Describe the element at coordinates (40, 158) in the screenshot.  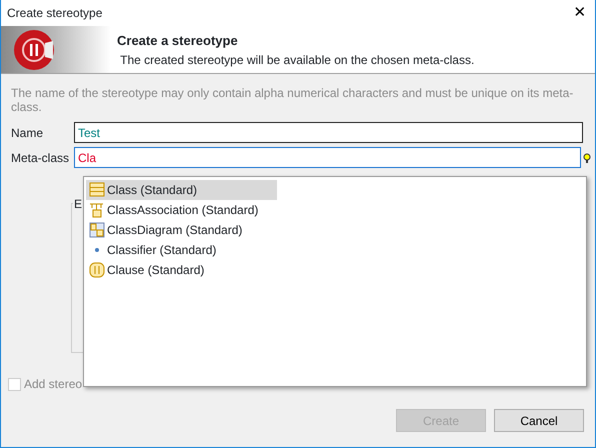
I see `field-label: Meta-class` at that location.